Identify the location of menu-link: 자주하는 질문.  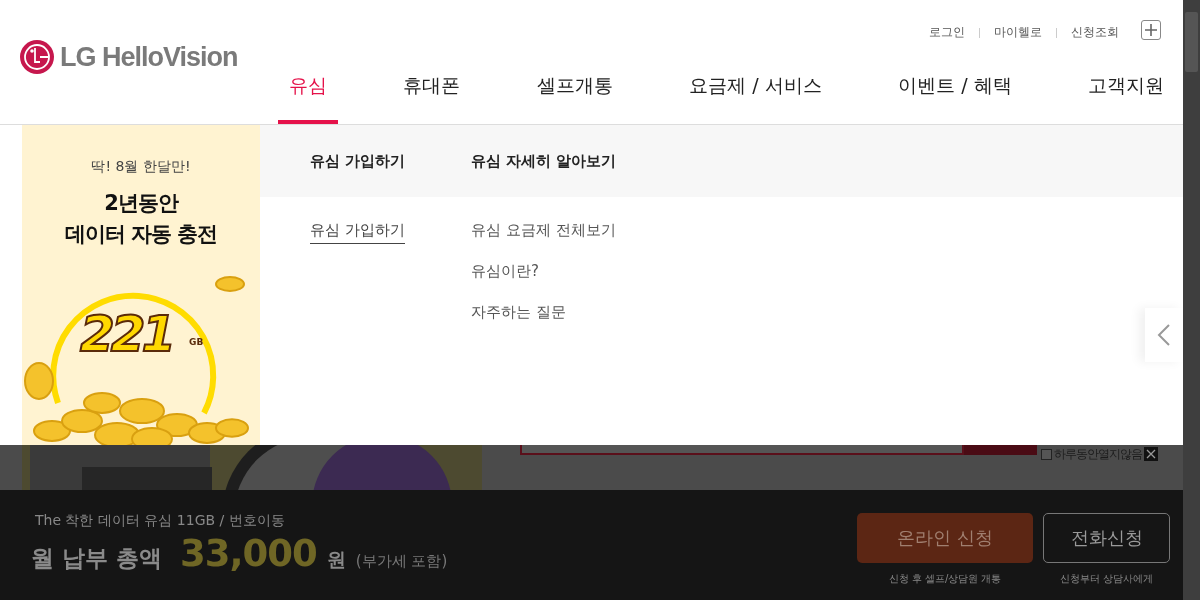
(518, 314).